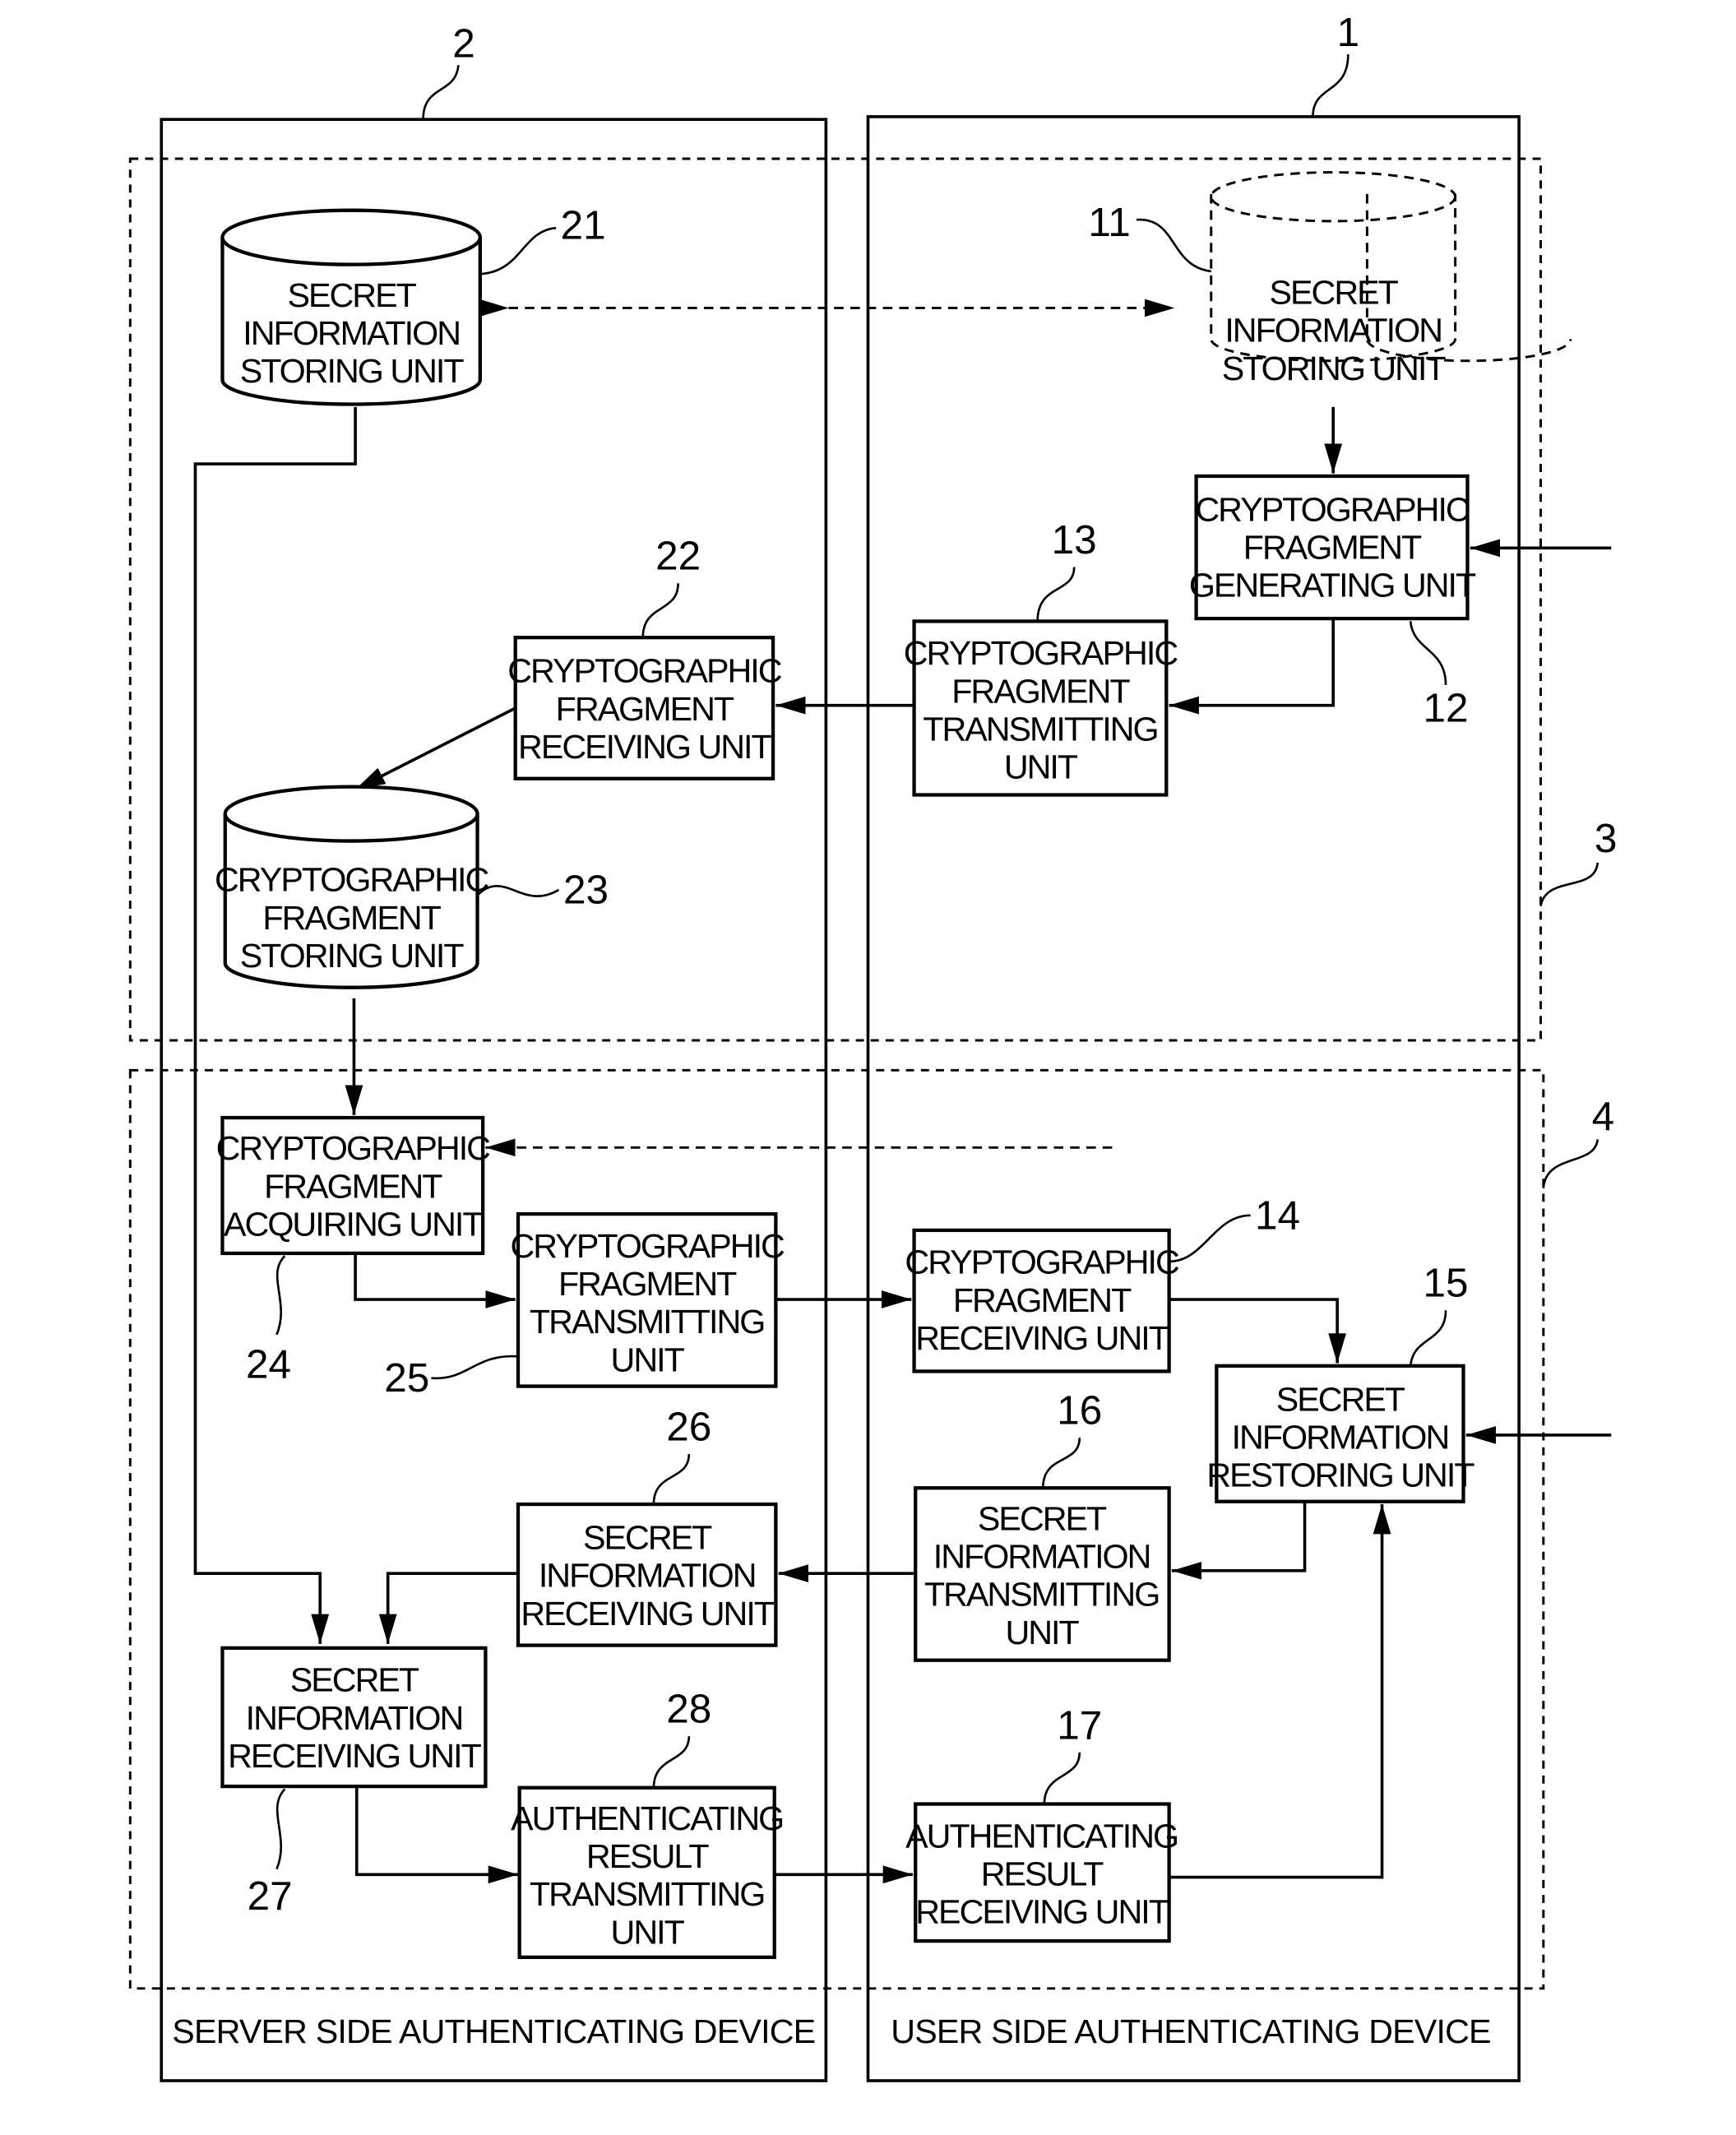 Image resolution: width=1736 pixels, height=2135 pixels. I want to click on unit-12-leader, so click(1428, 653).